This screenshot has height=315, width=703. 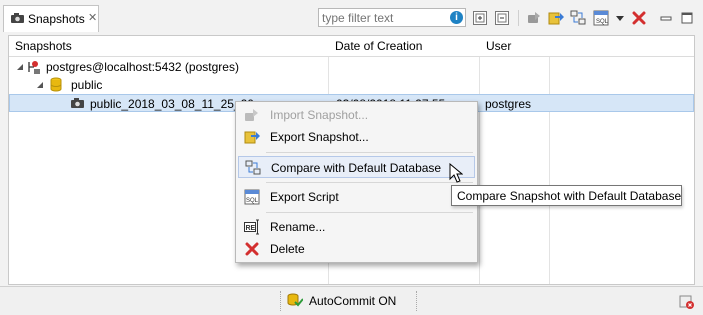 What do you see at coordinates (666, 18) in the screenshot?
I see `minimize-icon` at bounding box center [666, 18].